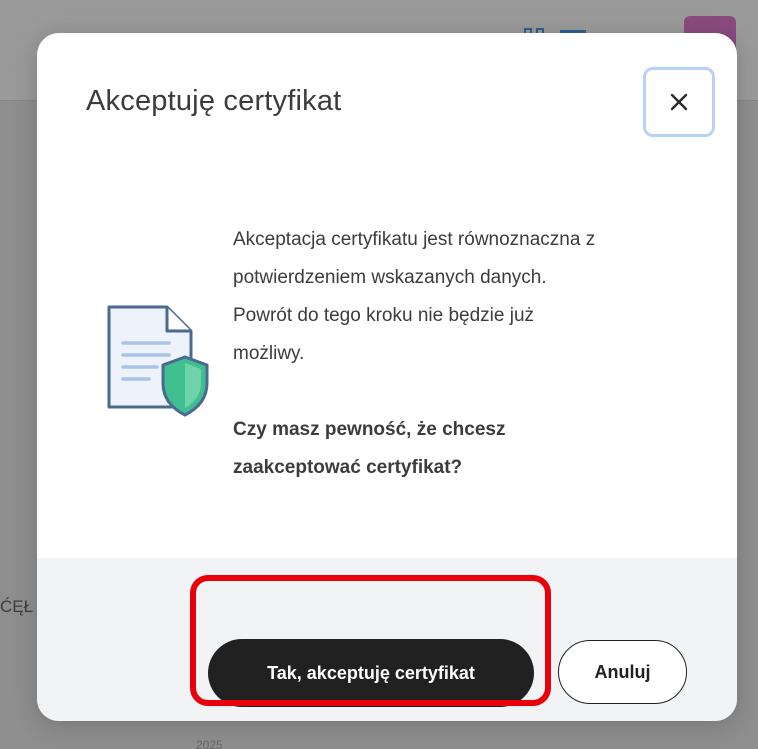 Image resolution: width=758 pixels, height=749 pixels. I want to click on confirmation-question-line: Czy masz pewność, że chcesz, so click(369, 429).